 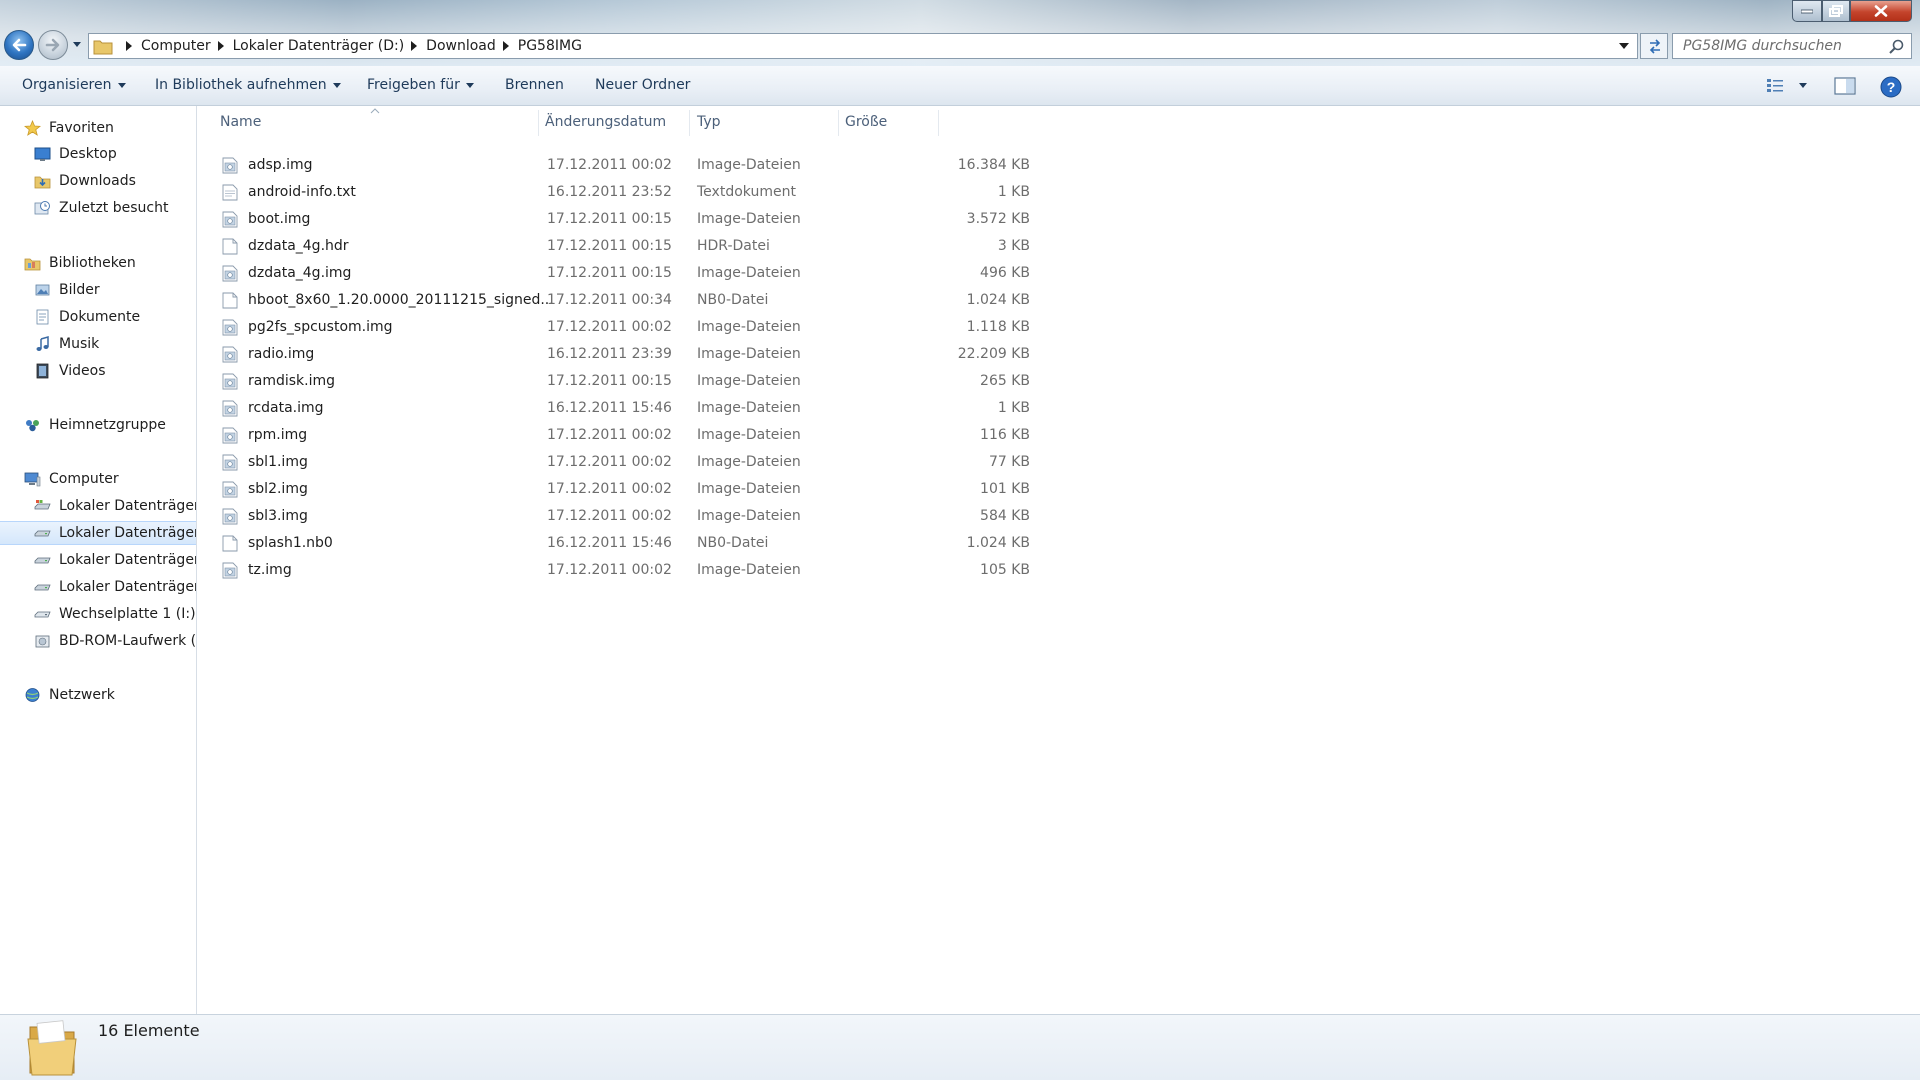 What do you see at coordinates (32, 479) in the screenshot?
I see `computer-icon` at bounding box center [32, 479].